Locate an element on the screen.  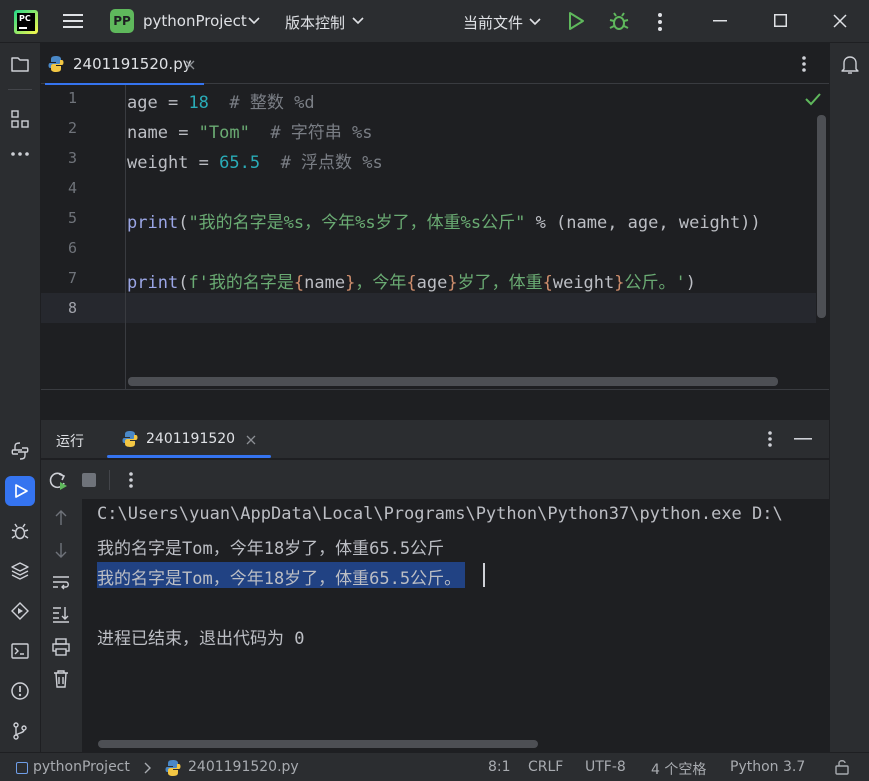
editor-options-icon is located at coordinates (804, 64).